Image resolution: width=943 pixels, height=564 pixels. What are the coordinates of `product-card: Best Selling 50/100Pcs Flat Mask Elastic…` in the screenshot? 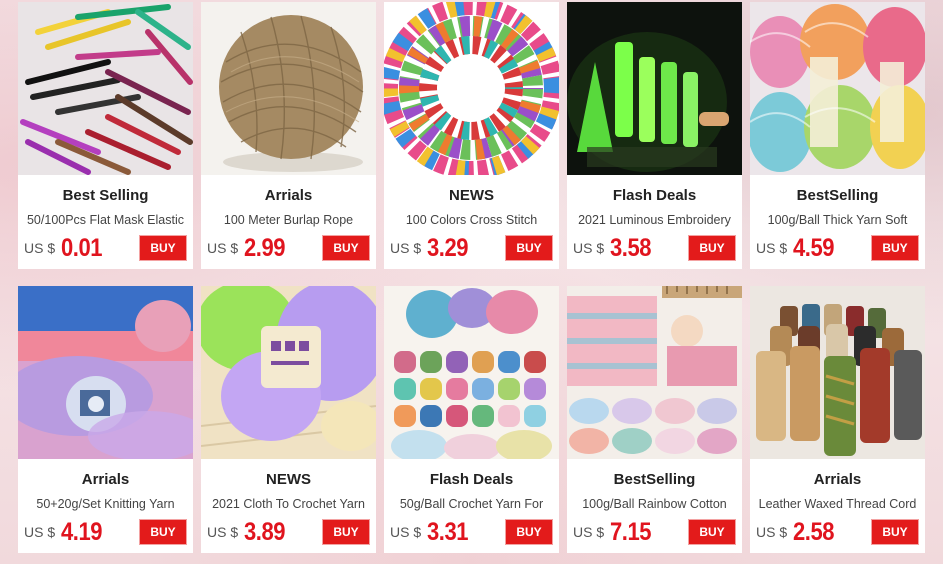 It's located at (105, 135).